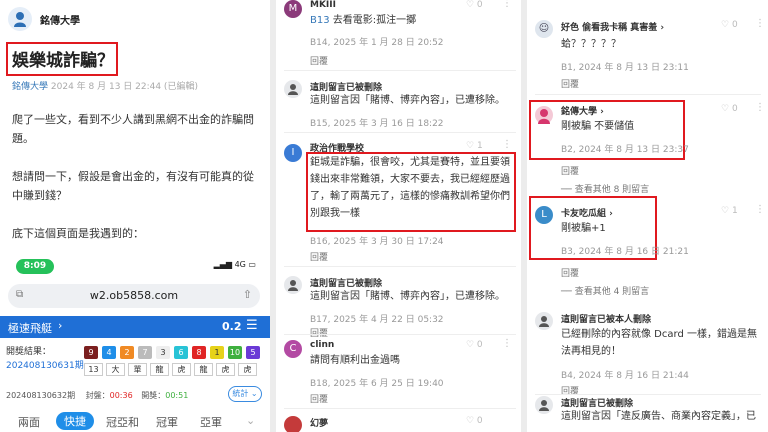 This screenshot has width=768, height=432. Describe the element at coordinates (135, 327) in the screenshot. I see `game-header: 極速飛艇 › 0.2 ☰` at that location.